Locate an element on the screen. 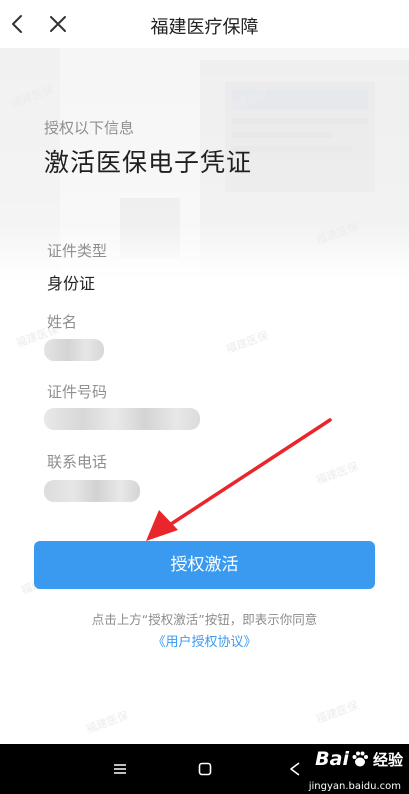 The height and width of the screenshot is (794, 409). square-home-icon is located at coordinates (205, 769).